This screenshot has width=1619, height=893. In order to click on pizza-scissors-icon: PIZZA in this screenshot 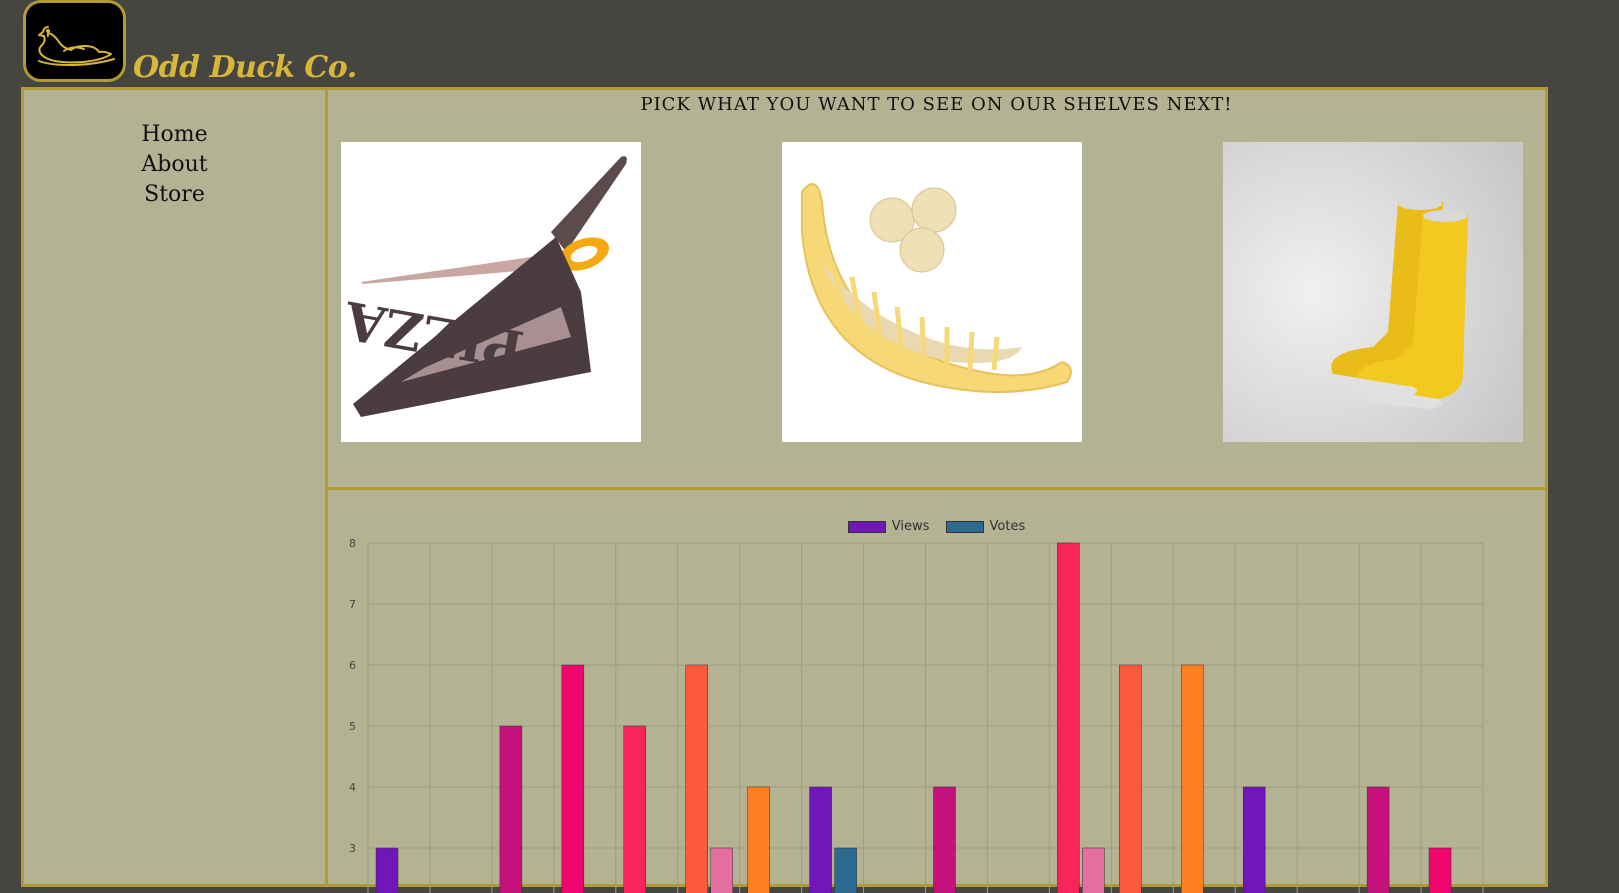, I will do `click(491, 292)`.